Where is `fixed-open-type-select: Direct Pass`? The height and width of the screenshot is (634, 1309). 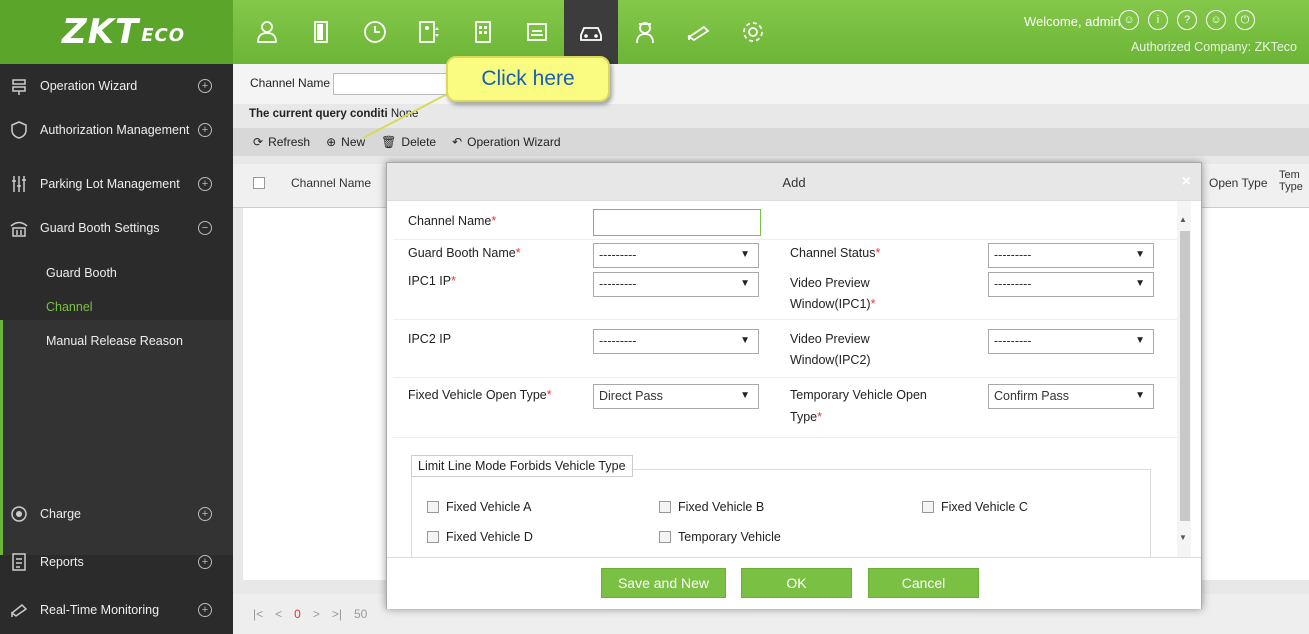
fixed-open-type-select: Direct Pass is located at coordinates (676, 396).